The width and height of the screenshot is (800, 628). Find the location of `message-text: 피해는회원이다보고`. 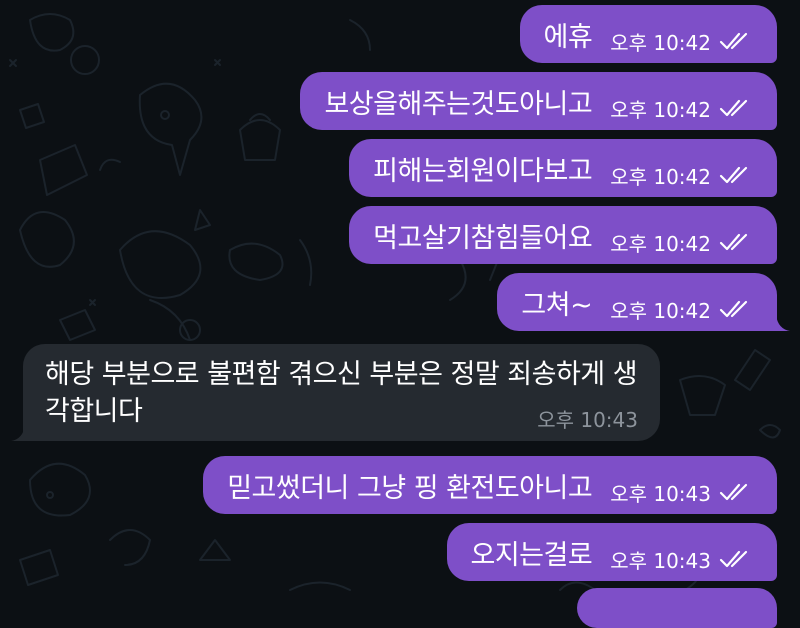

message-text: 피해는회원이다보고 is located at coordinates (483, 171).